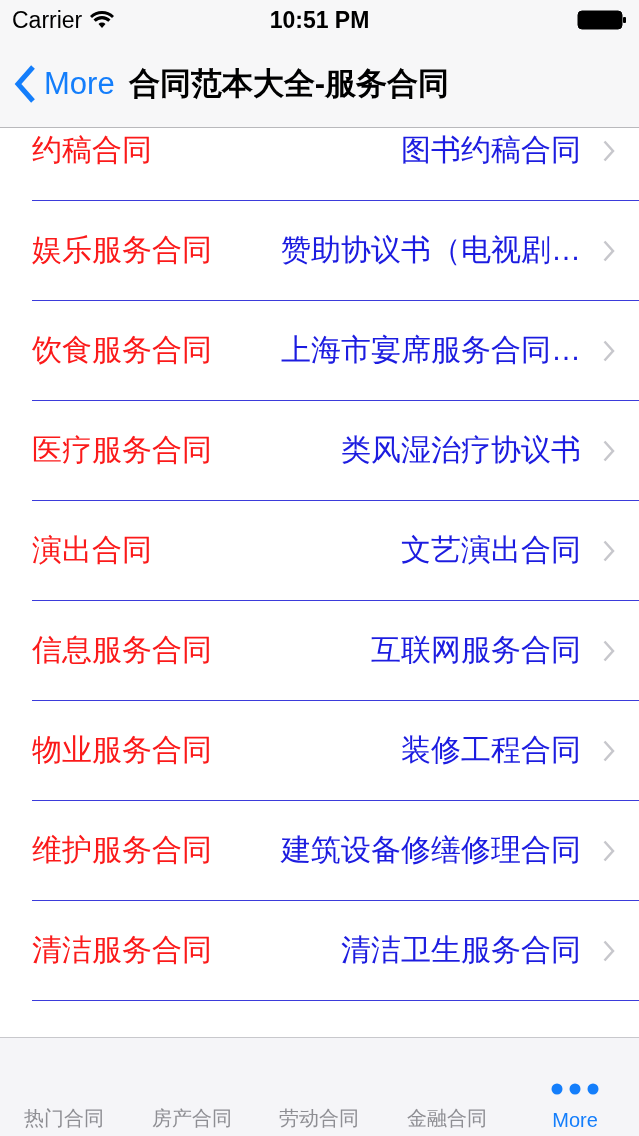 The image size is (639, 1136). What do you see at coordinates (122, 650) in the screenshot?
I see `row-label: 信息服务合同` at bounding box center [122, 650].